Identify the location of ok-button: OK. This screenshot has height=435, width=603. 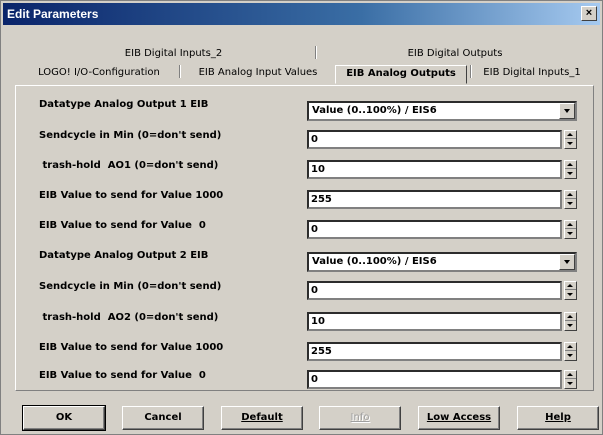
(64, 418).